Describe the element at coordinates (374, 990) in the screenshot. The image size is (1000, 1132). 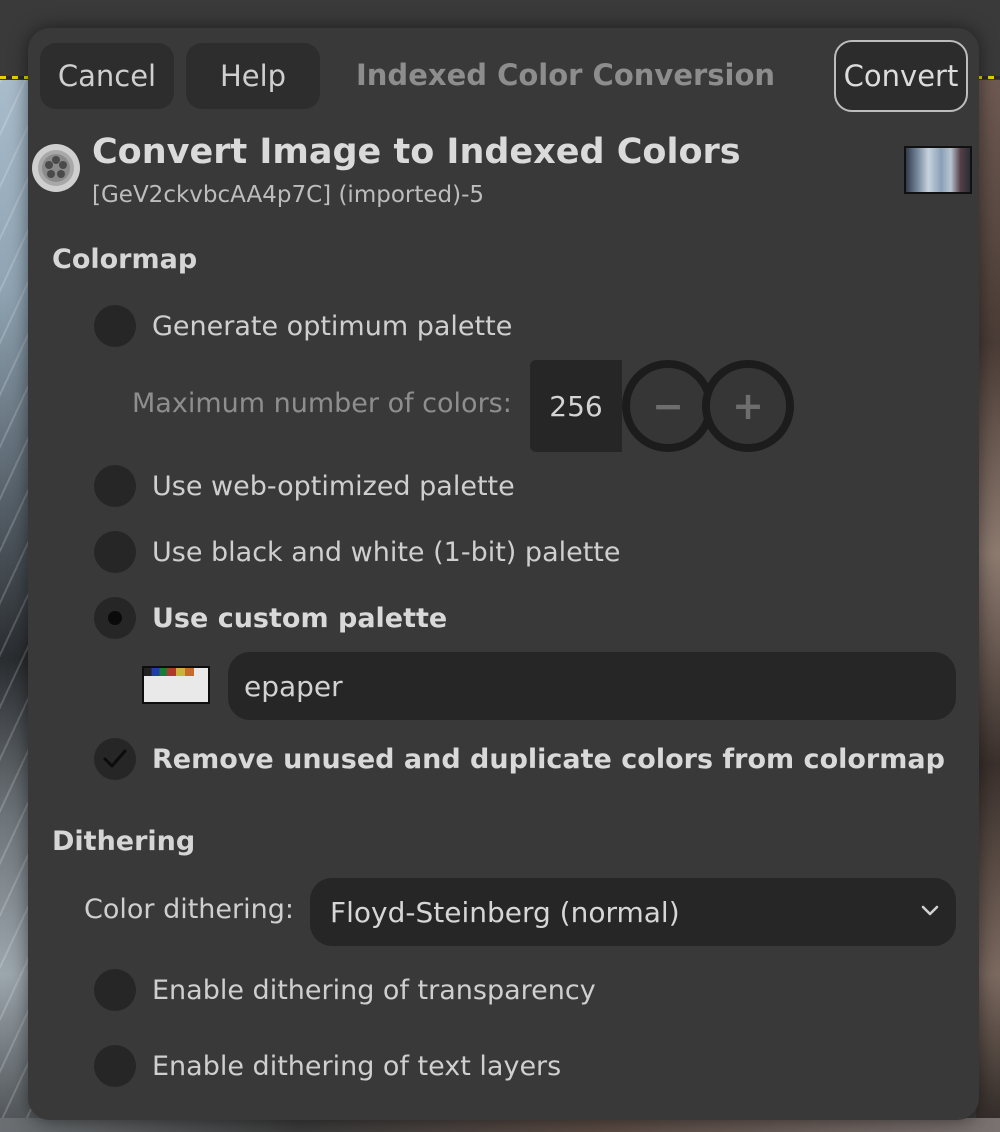
I see `checkbox-label: Enable dithering of transparency` at that location.